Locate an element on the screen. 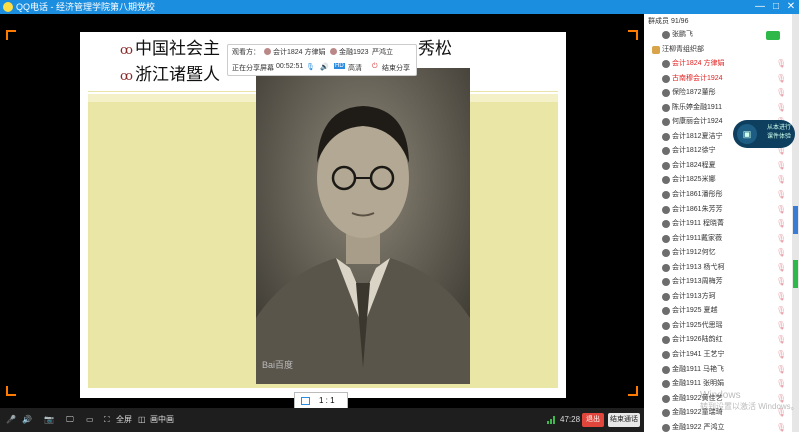  member-row: 会计1861潘彤彤 🎙 is located at coordinates (718, 195).